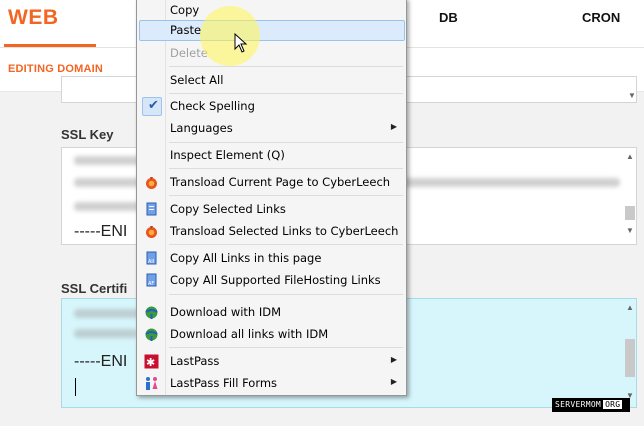  What do you see at coordinates (151, 284) in the screenshot?
I see `svg-text: AF` at bounding box center [151, 284].